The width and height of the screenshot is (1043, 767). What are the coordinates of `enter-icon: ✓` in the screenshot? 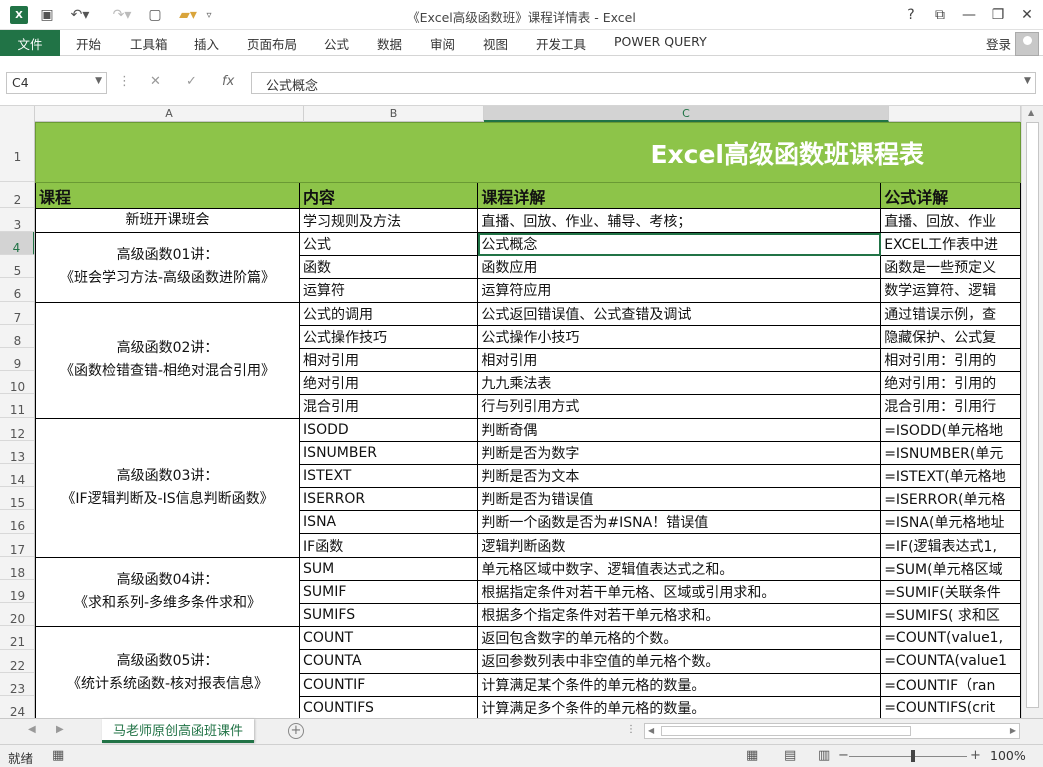 It's located at (191, 81).